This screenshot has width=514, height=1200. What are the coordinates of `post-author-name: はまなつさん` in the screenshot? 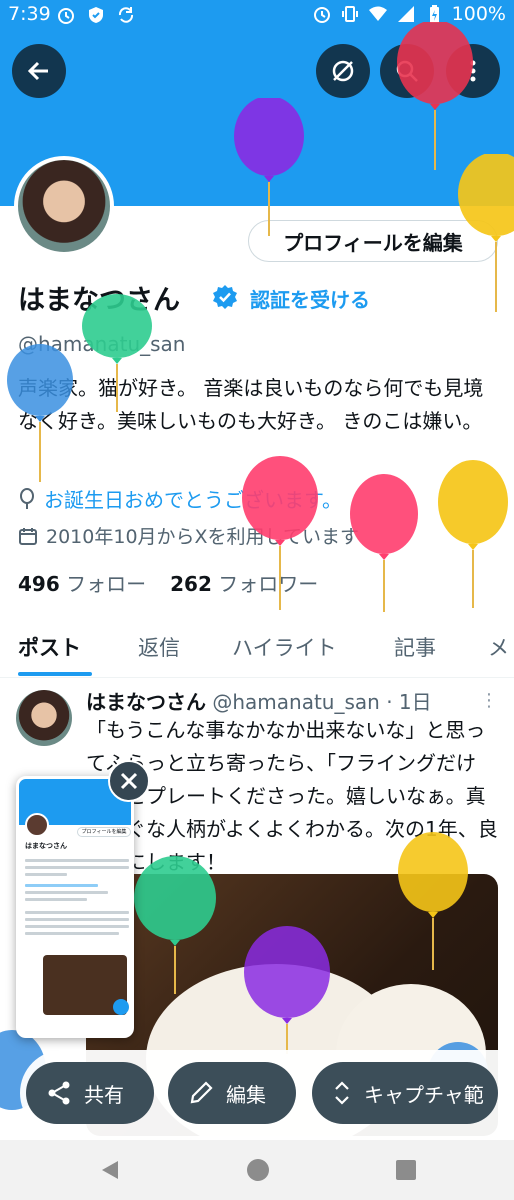 It's located at (146, 702).